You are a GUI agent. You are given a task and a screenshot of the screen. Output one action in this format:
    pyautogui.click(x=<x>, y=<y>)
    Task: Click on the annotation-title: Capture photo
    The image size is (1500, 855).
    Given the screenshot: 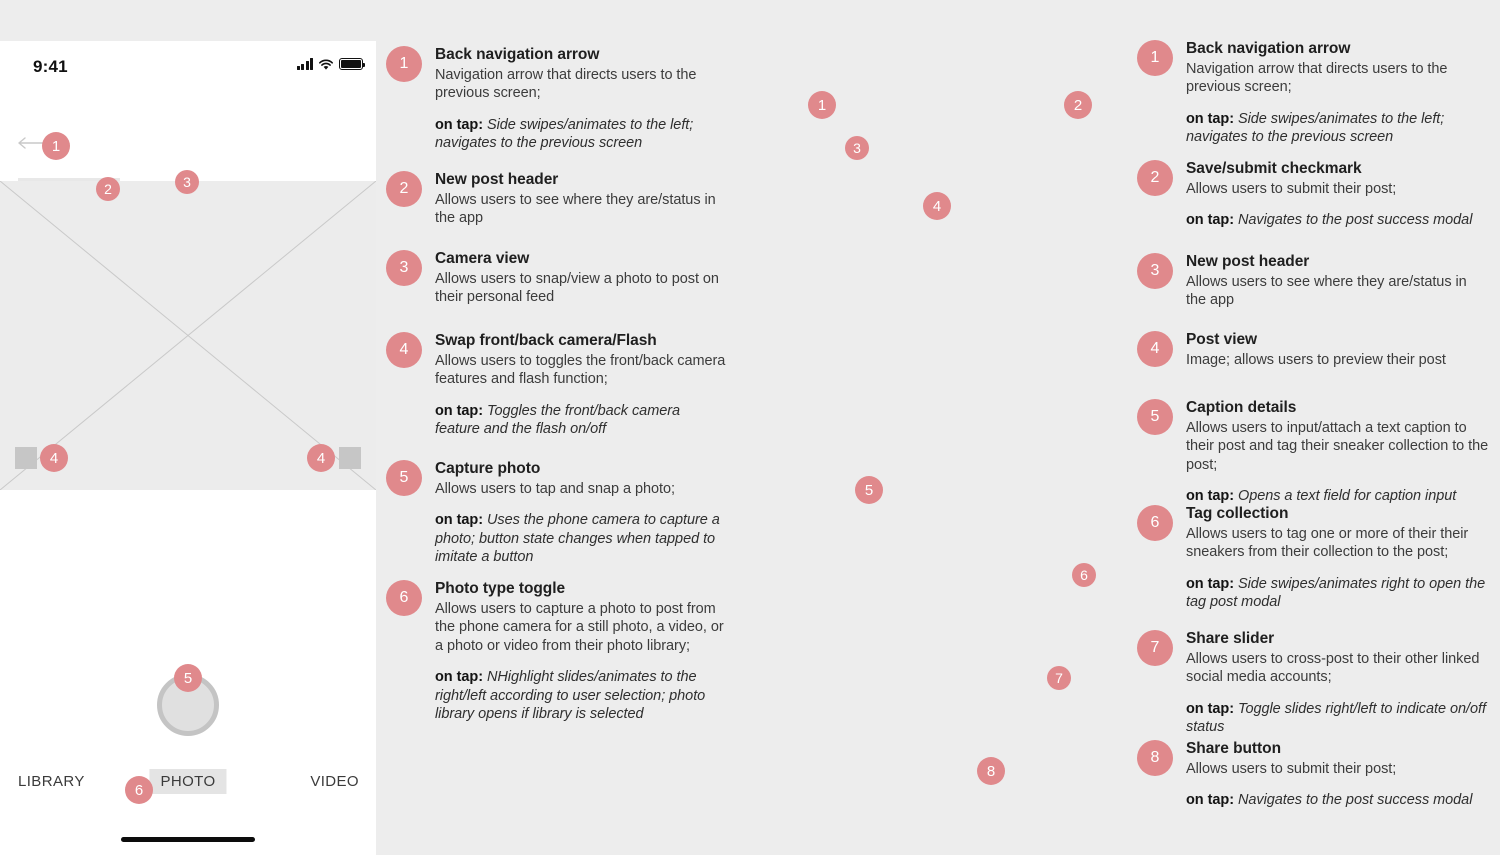 What is the action you would take?
    pyautogui.click(x=488, y=468)
    